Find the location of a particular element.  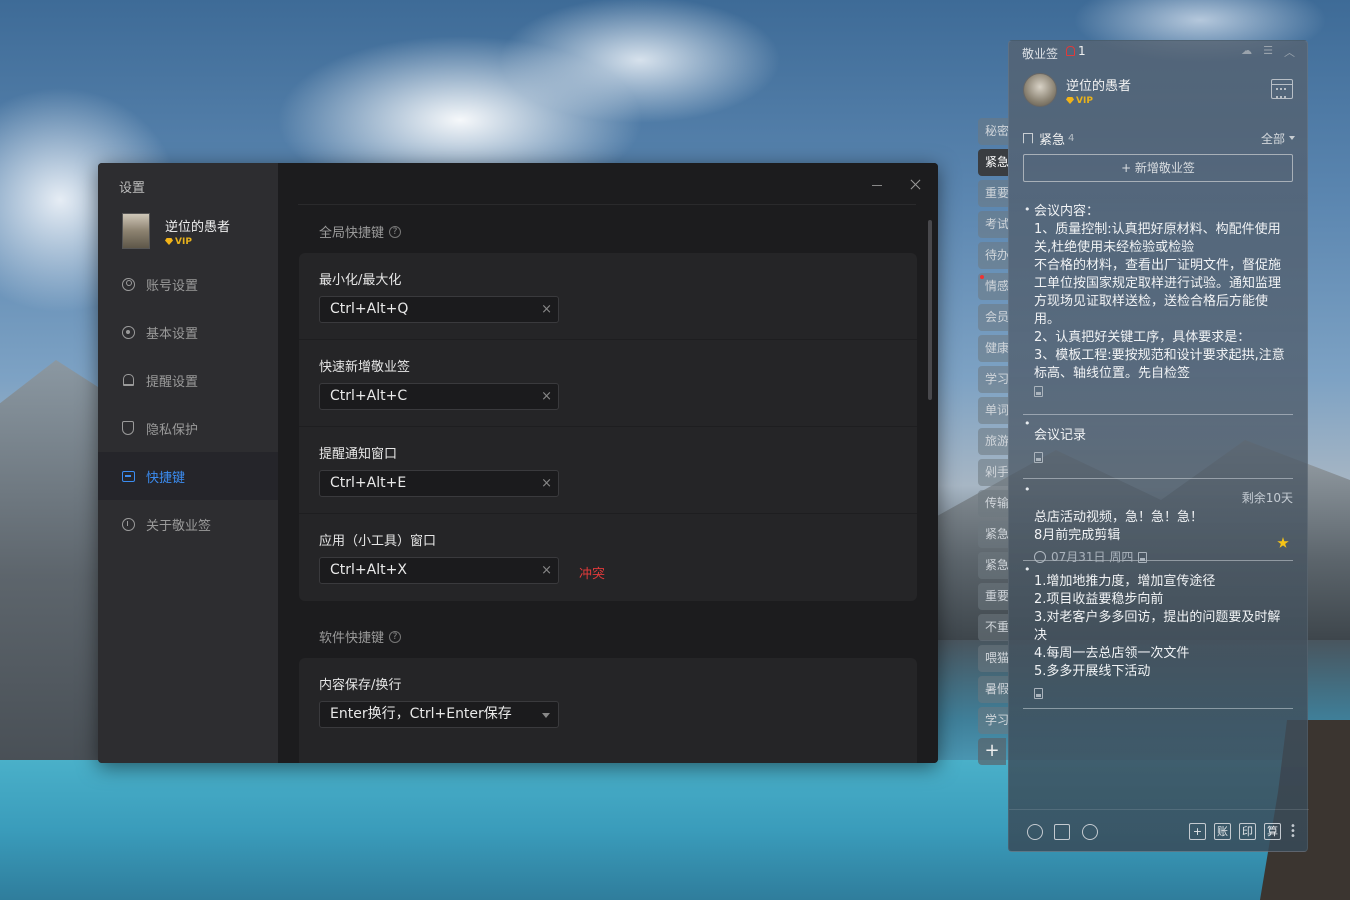

unread-dot is located at coordinates (982, 277).